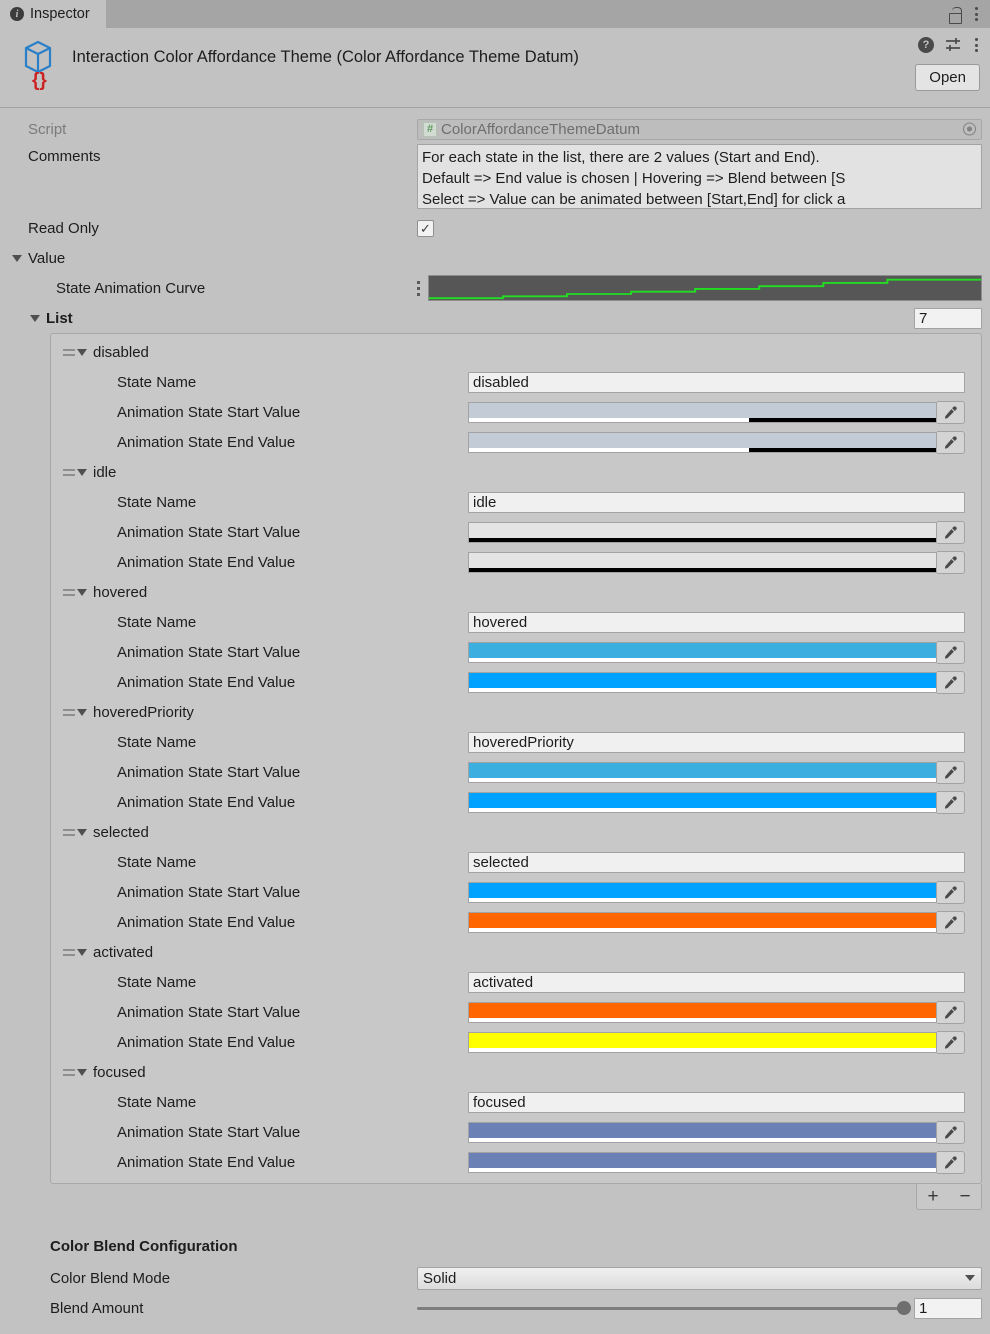 The height and width of the screenshot is (1334, 990). Describe the element at coordinates (716, 862) in the screenshot. I see `state-name-input: selected` at that location.